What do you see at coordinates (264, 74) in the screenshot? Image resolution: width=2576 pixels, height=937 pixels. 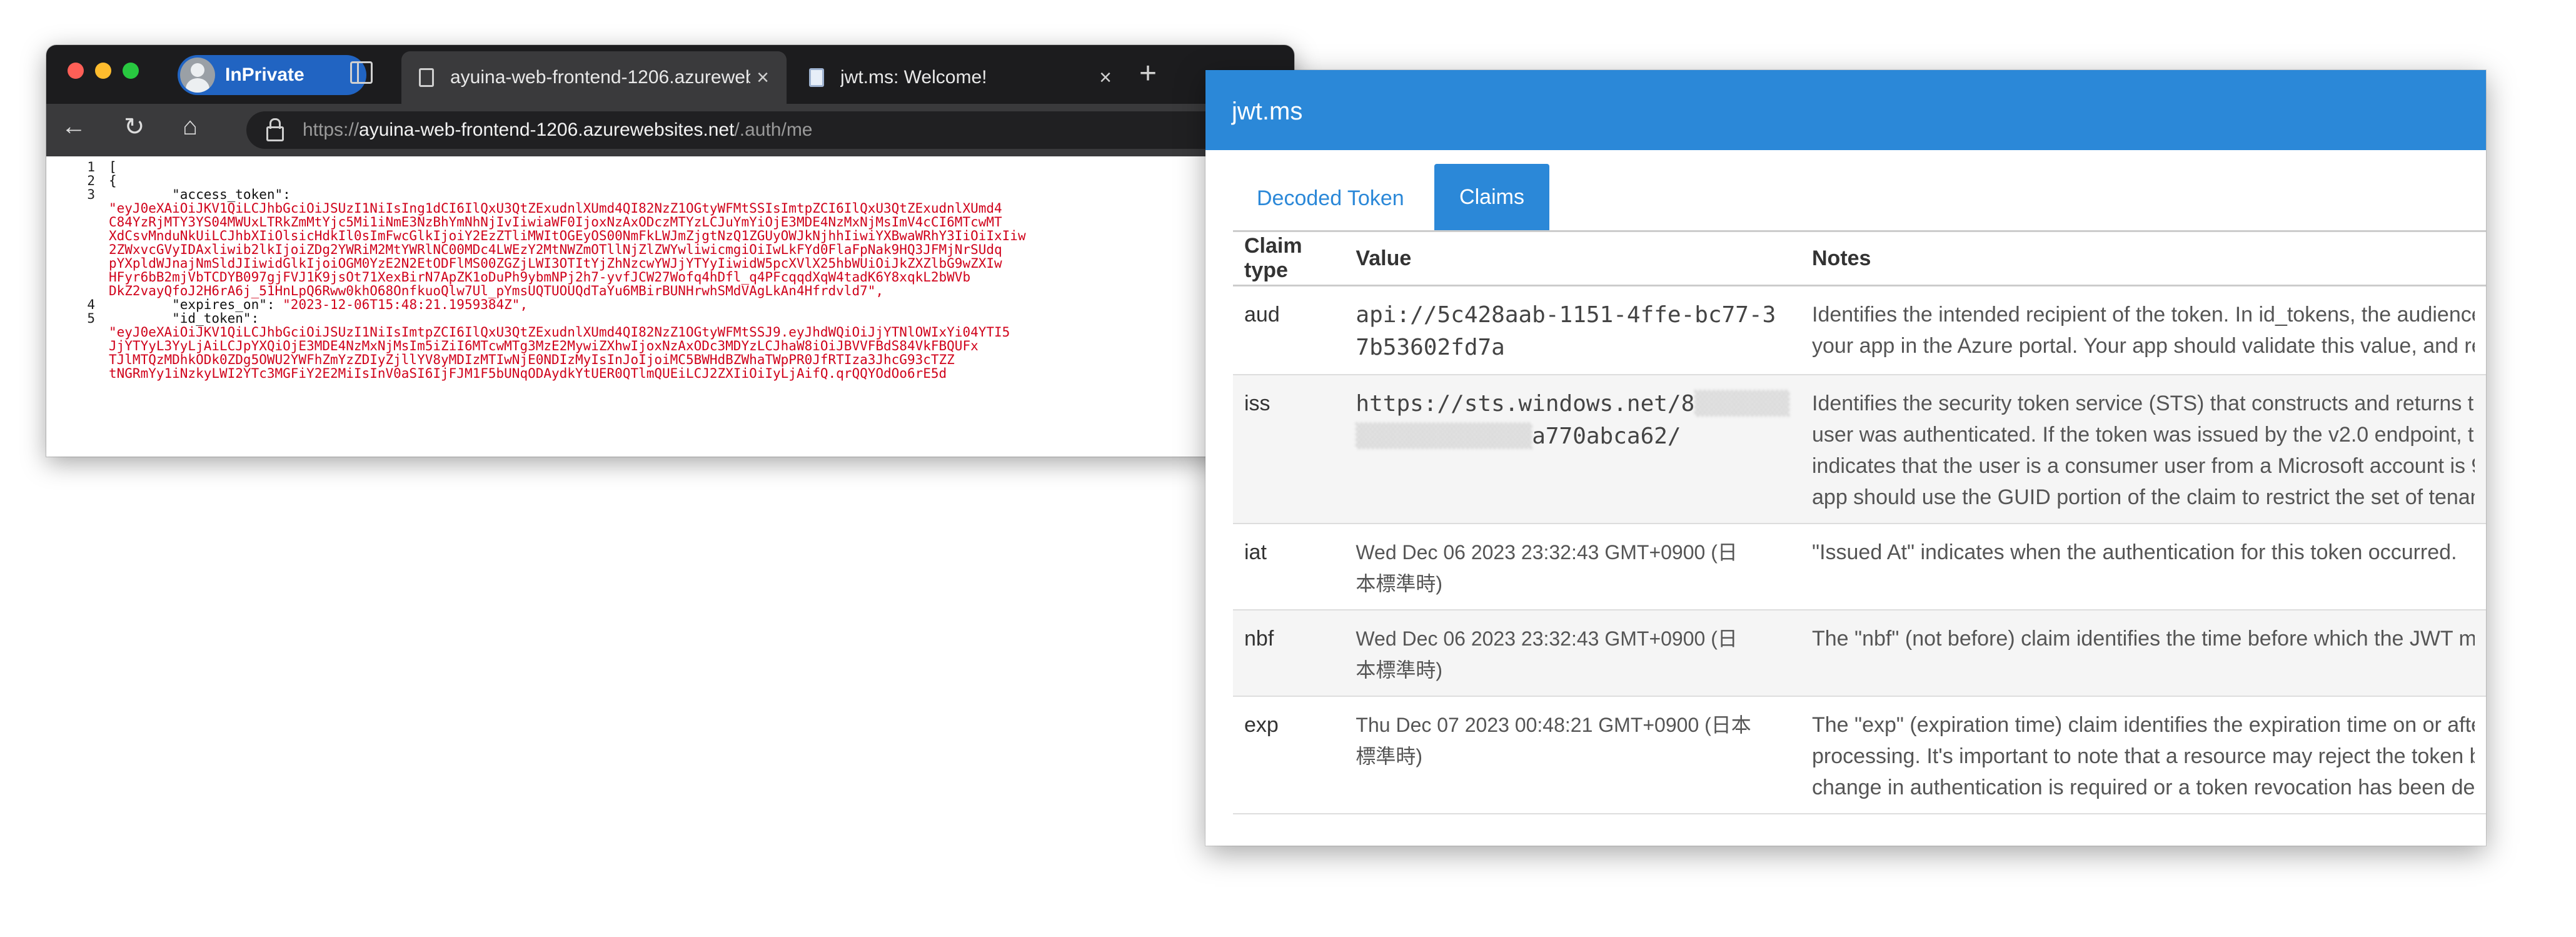 I see `inprivate-label: InPrivate` at bounding box center [264, 74].